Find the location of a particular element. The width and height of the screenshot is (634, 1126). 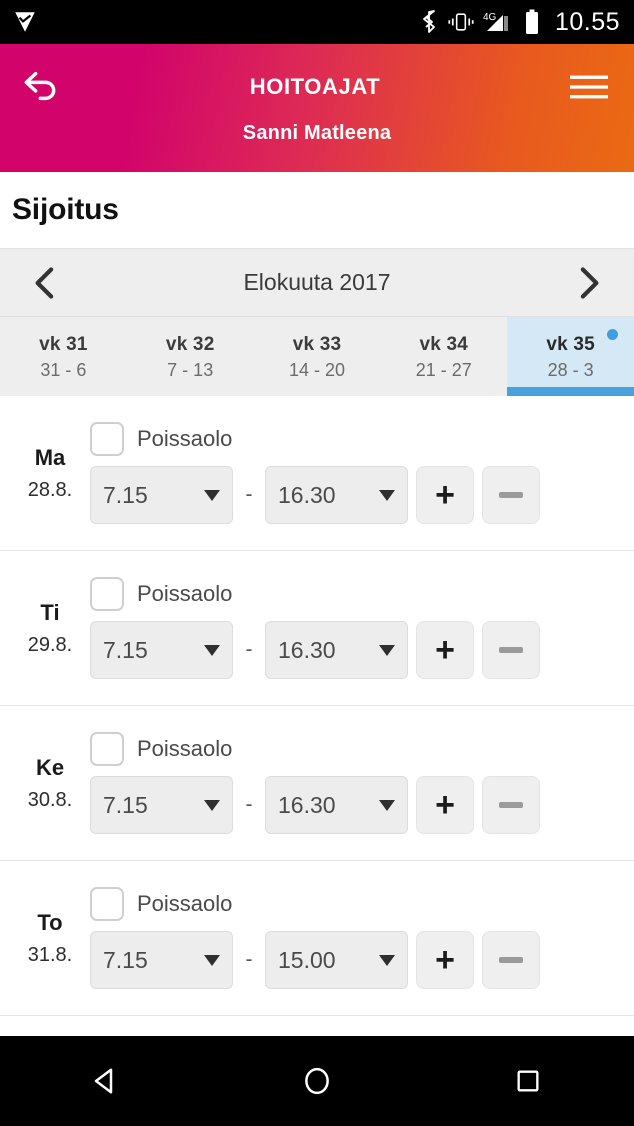

day-row: Ti 29.8. Poissaolo 7.15 - 16.30 + is located at coordinates (317, 628).